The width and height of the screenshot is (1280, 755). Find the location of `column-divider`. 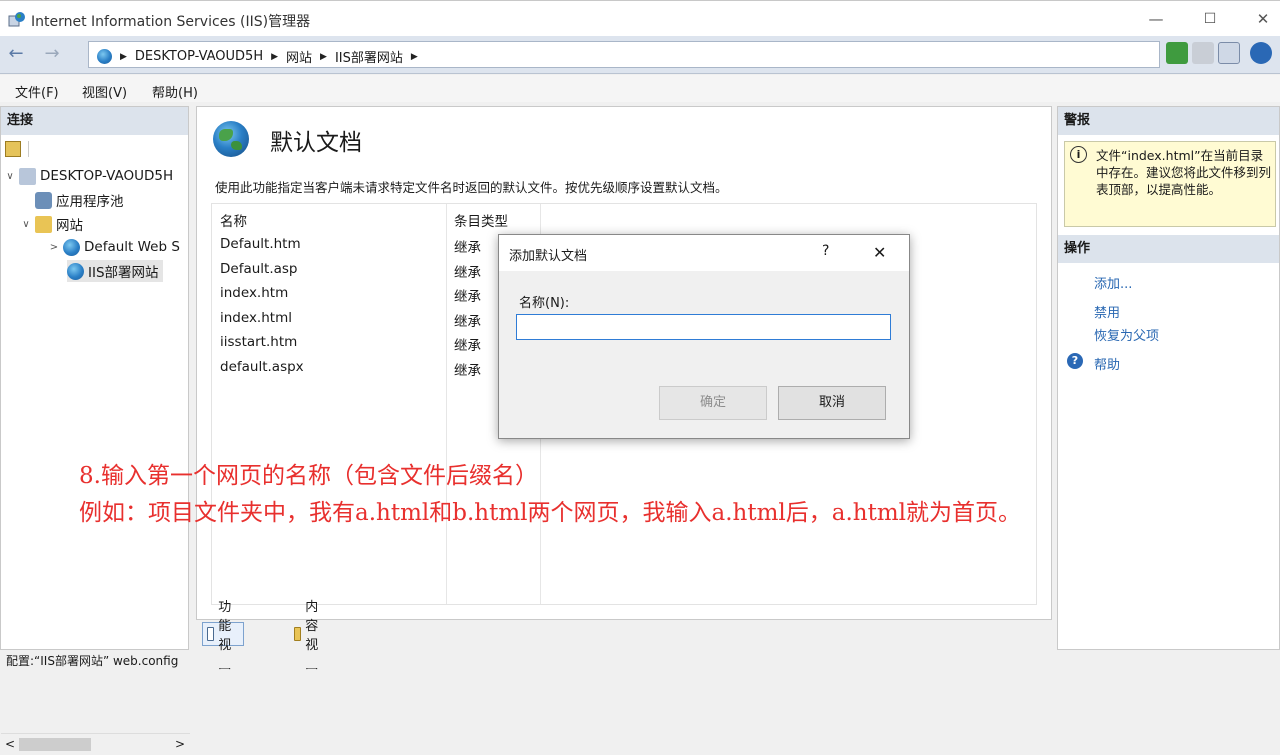

column-divider is located at coordinates (446, 404).